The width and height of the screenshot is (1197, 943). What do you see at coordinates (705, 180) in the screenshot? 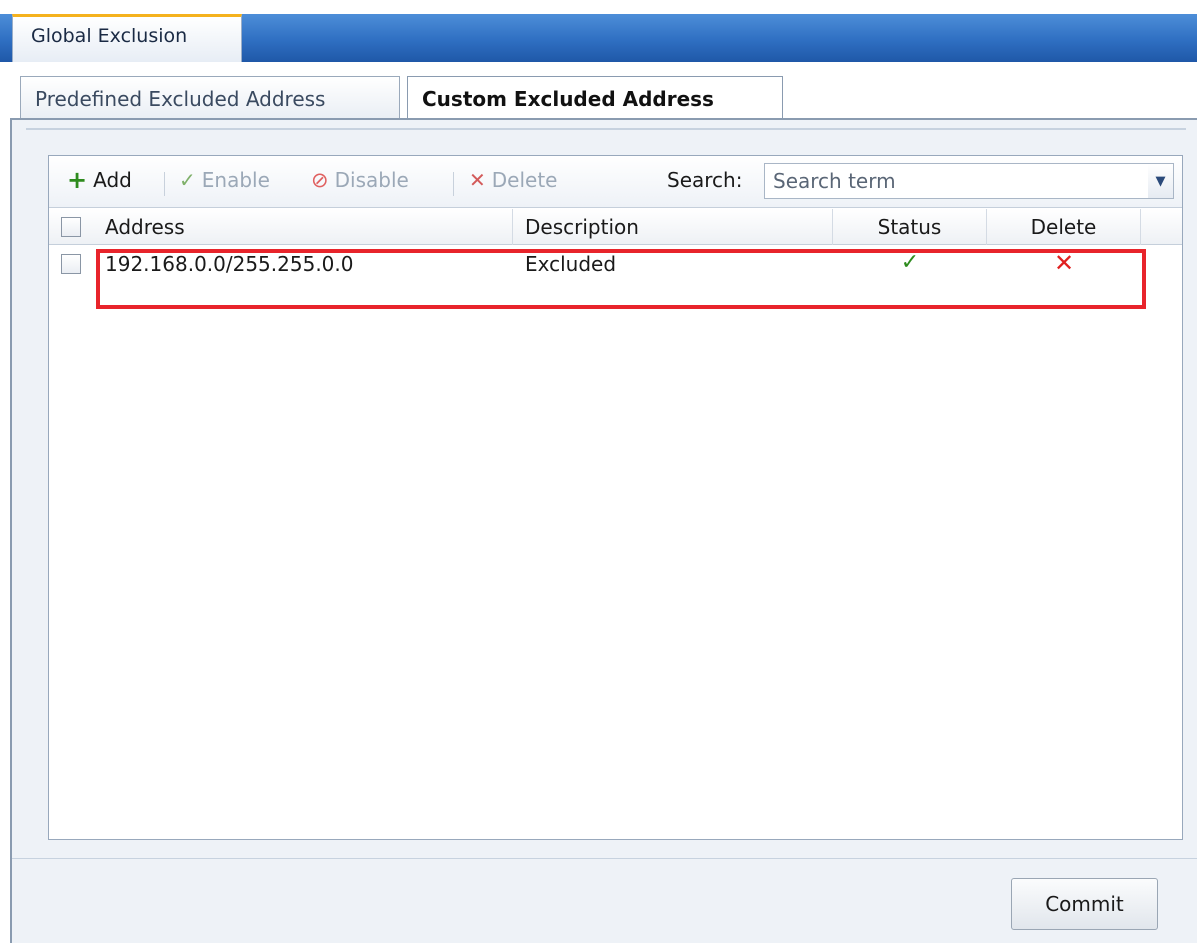
I see `search-label: Search:` at bounding box center [705, 180].